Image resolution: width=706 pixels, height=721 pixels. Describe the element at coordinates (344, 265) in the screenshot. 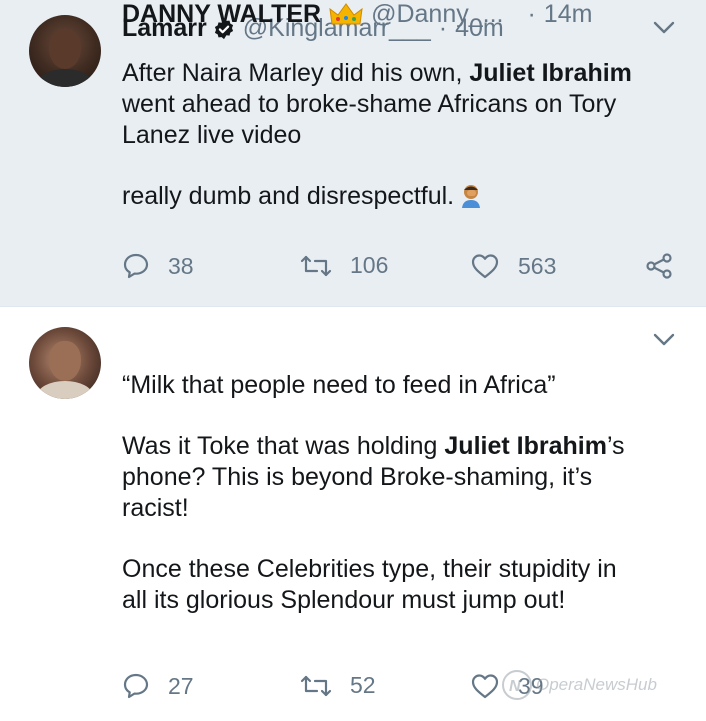

I see `retweet-button: 106` at that location.